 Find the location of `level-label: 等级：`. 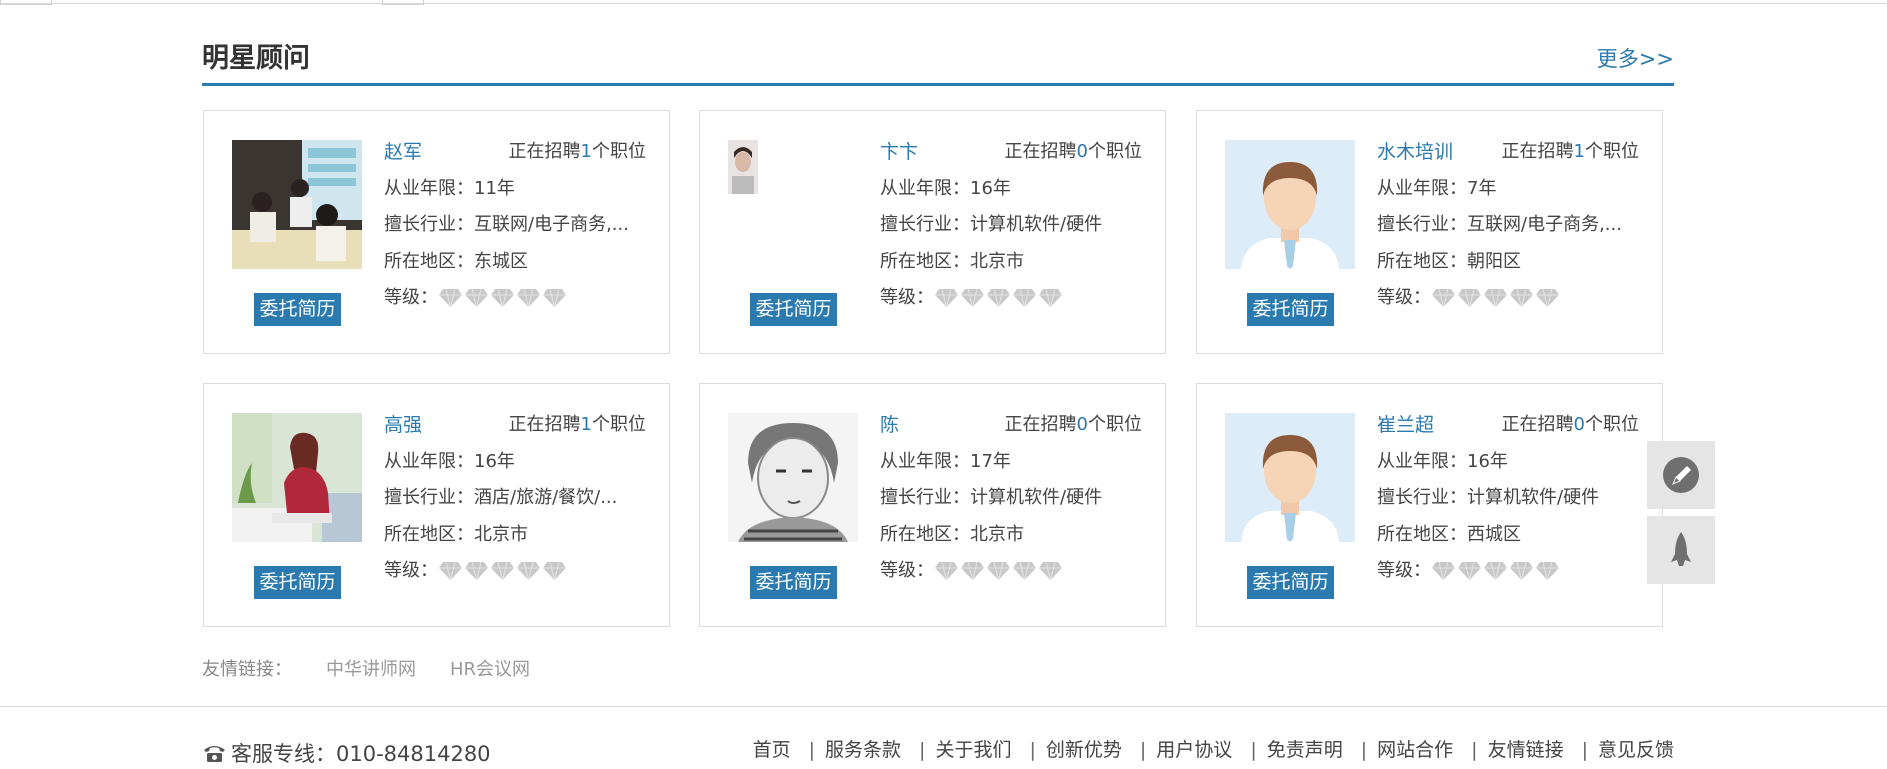

level-label: 等级： is located at coordinates (1404, 570).